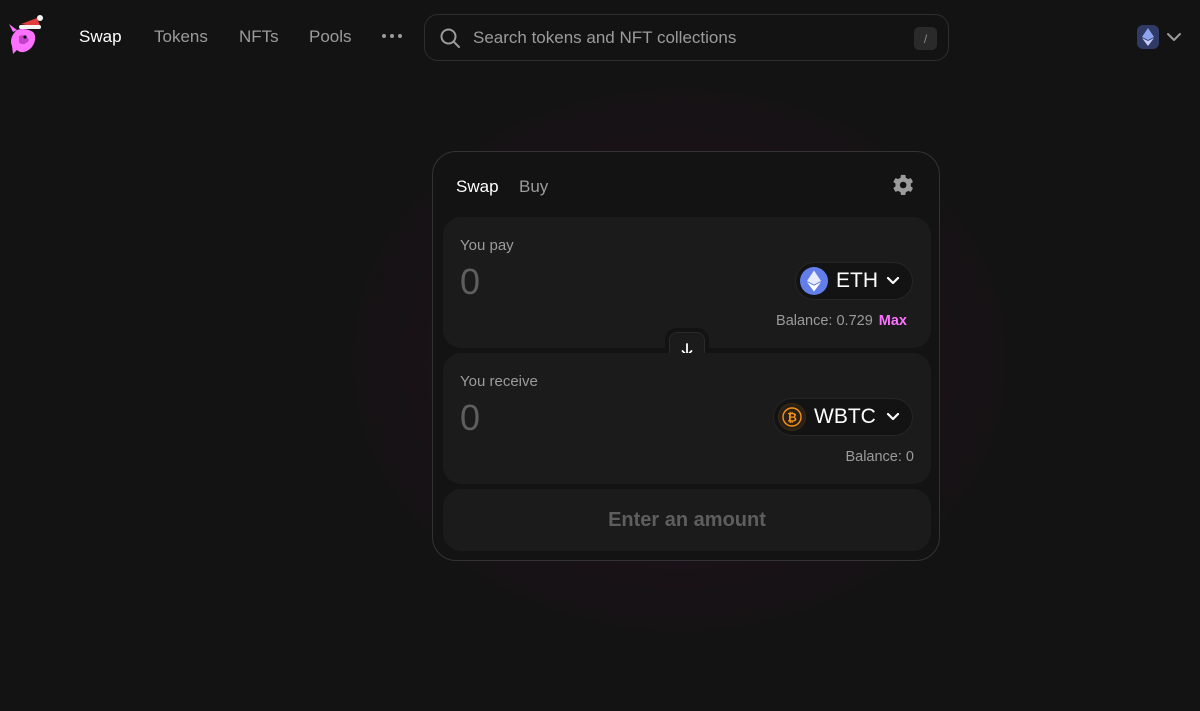 Image resolution: width=1200 pixels, height=711 pixels. What do you see at coordinates (605, 37) in the screenshot?
I see `search-placeholder: Search tokens and NFT collections` at bounding box center [605, 37].